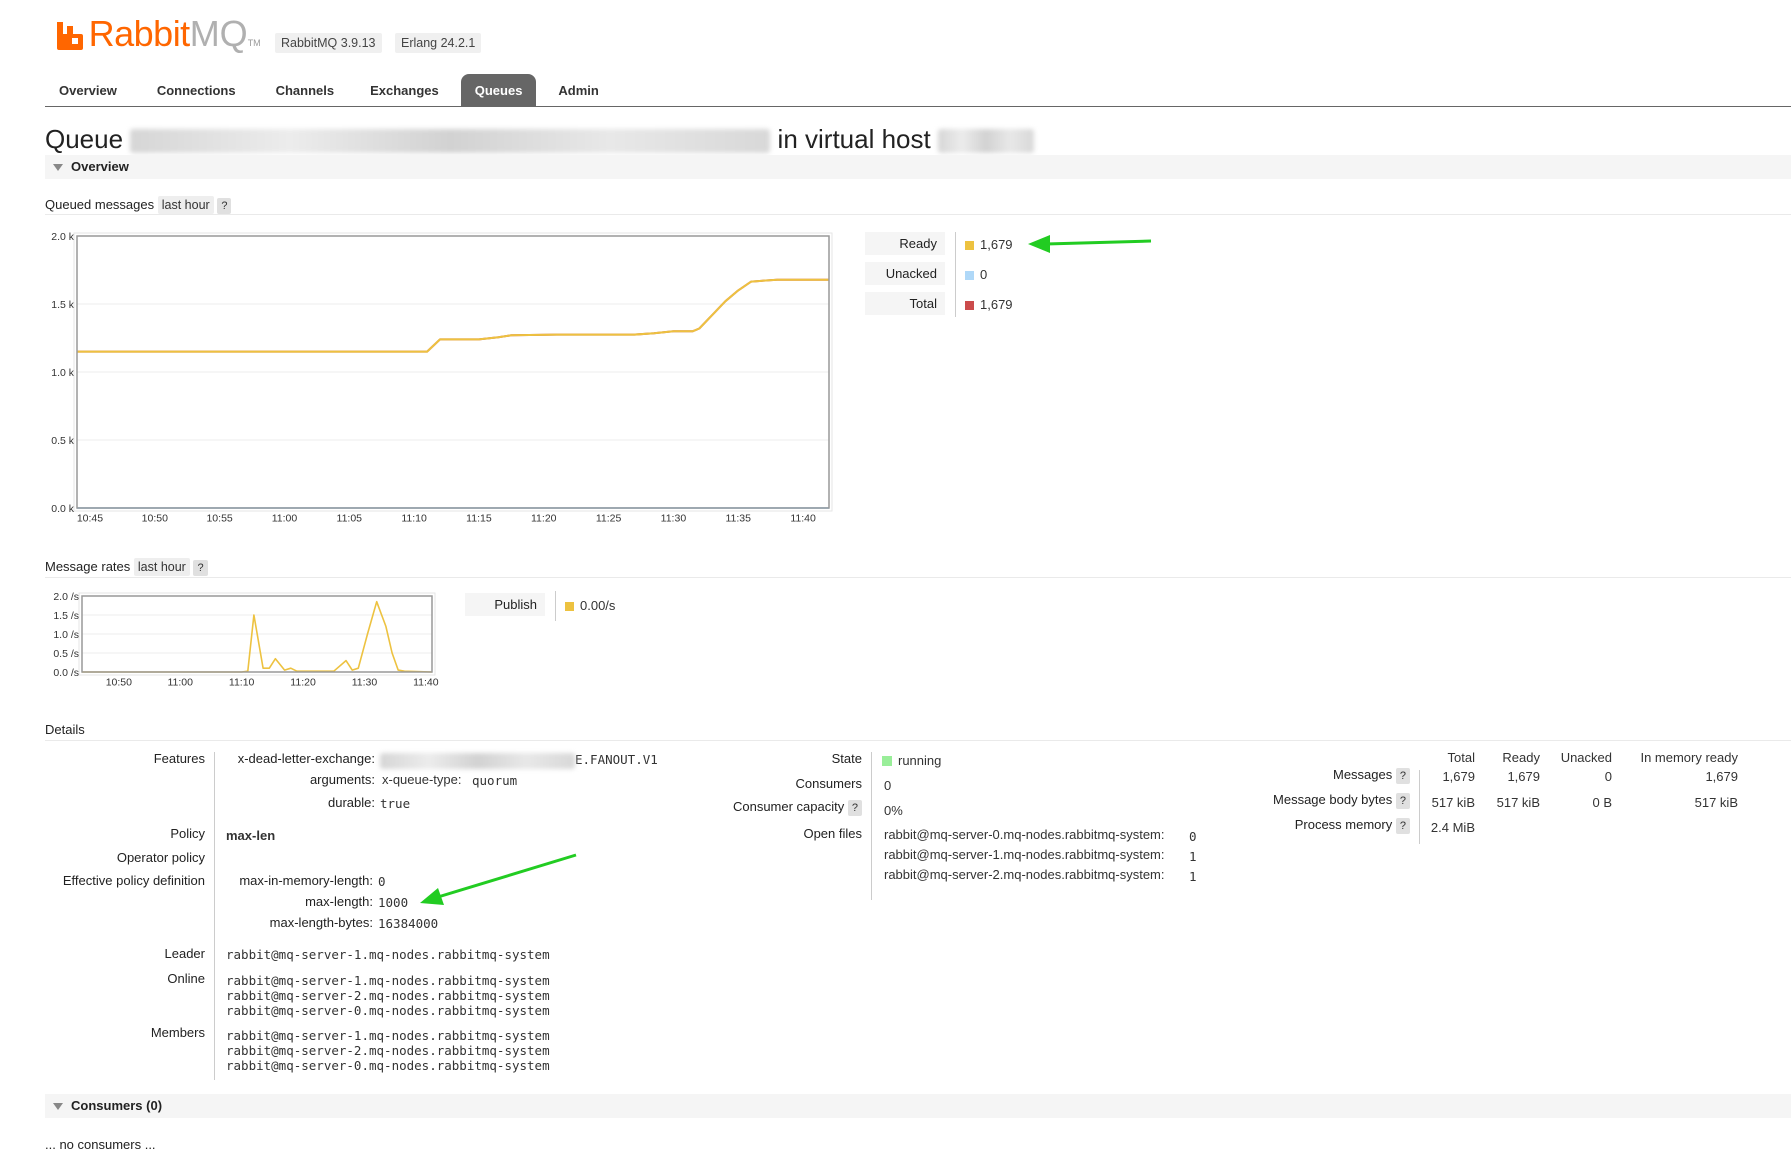  What do you see at coordinates (200, 568) in the screenshot?
I see `message-rates-help: ?` at bounding box center [200, 568].